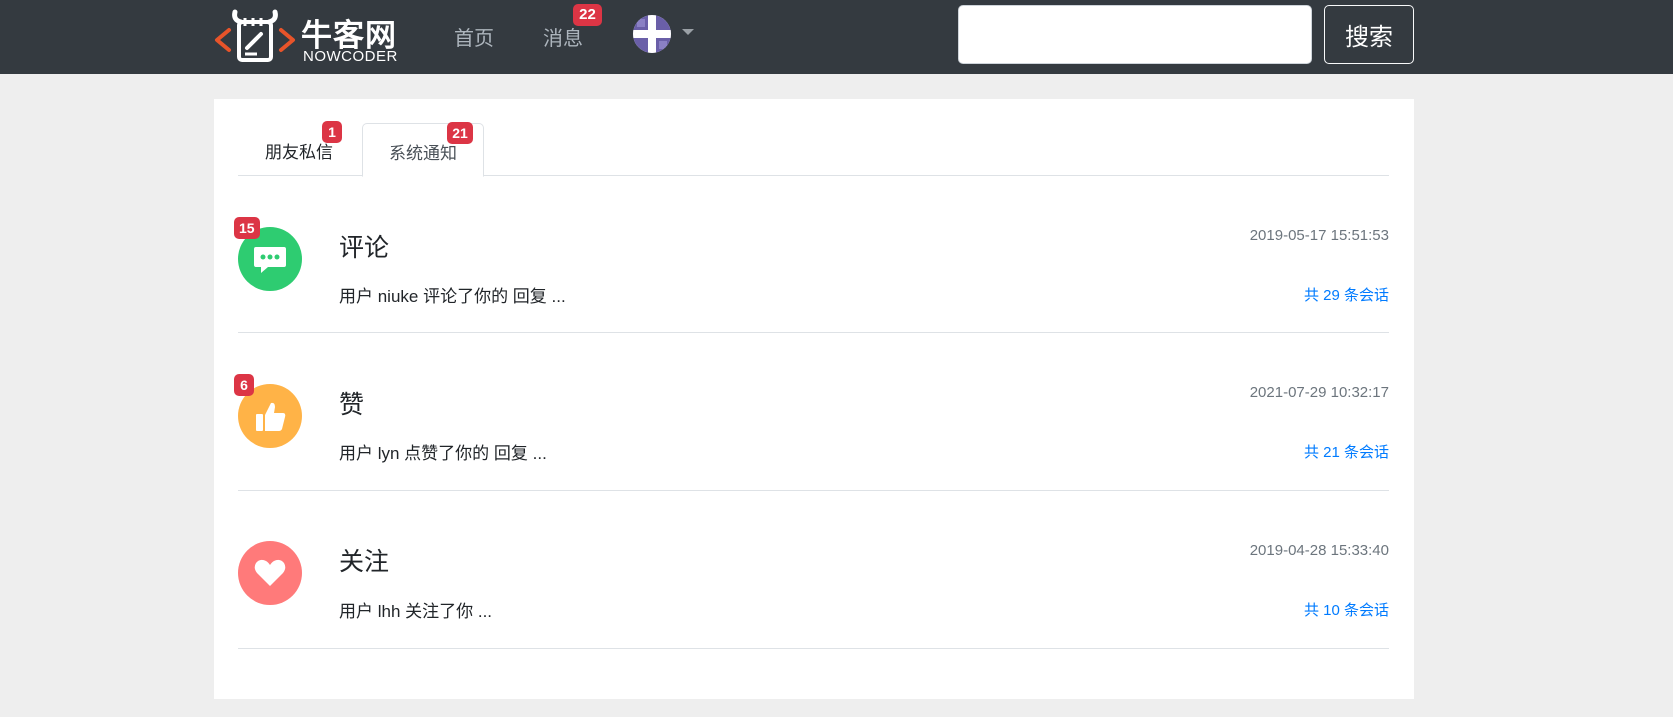 This screenshot has height=717, width=1673. Describe the element at coordinates (1346, 609) in the screenshot. I see `notice-conversation-count-link: 共 10 条会话` at that location.